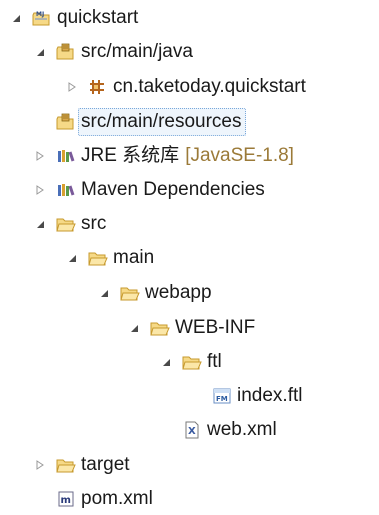  I want to click on tree-item-maven-dependencies: Maven Dependencies, so click(148, 190).